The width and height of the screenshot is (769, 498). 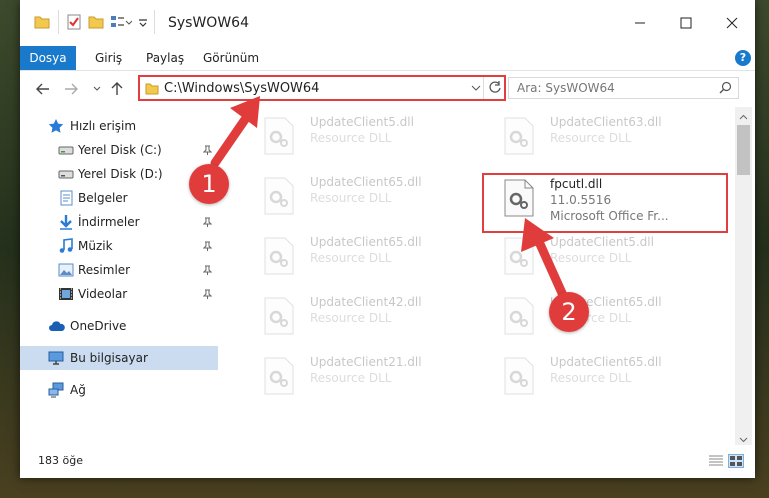 What do you see at coordinates (108, 58) in the screenshot?
I see `tab-home: Giriş` at bounding box center [108, 58].